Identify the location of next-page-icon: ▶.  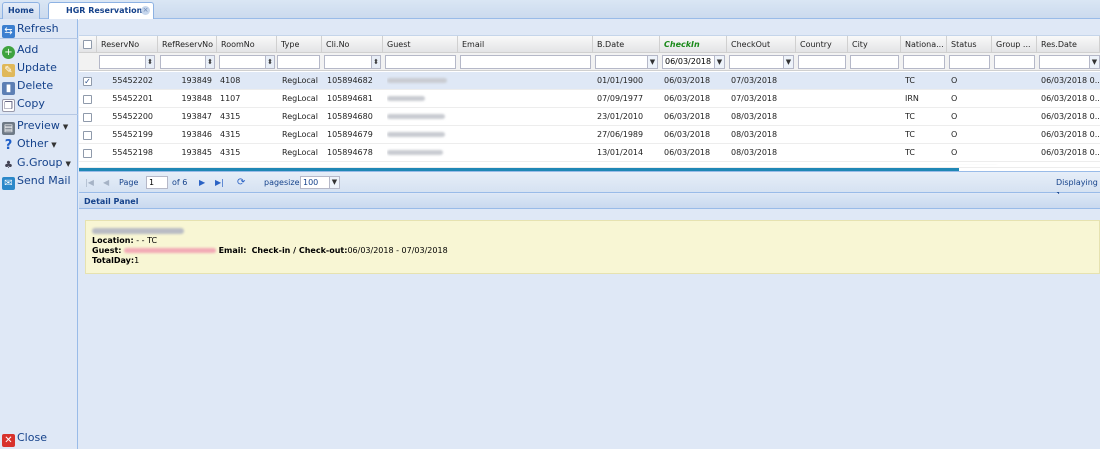
(202, 182).